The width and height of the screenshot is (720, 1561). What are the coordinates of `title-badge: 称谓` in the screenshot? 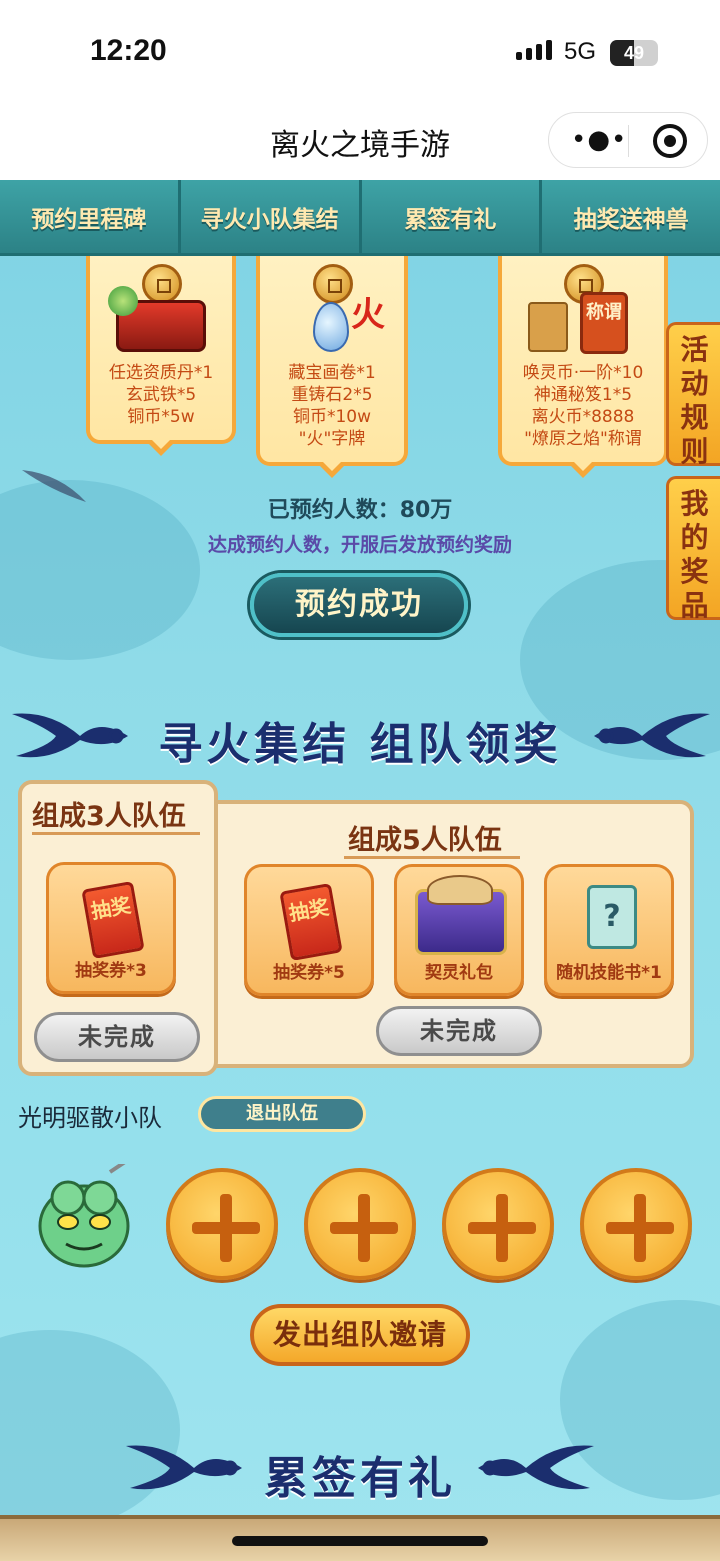 It's located at (604, 323).